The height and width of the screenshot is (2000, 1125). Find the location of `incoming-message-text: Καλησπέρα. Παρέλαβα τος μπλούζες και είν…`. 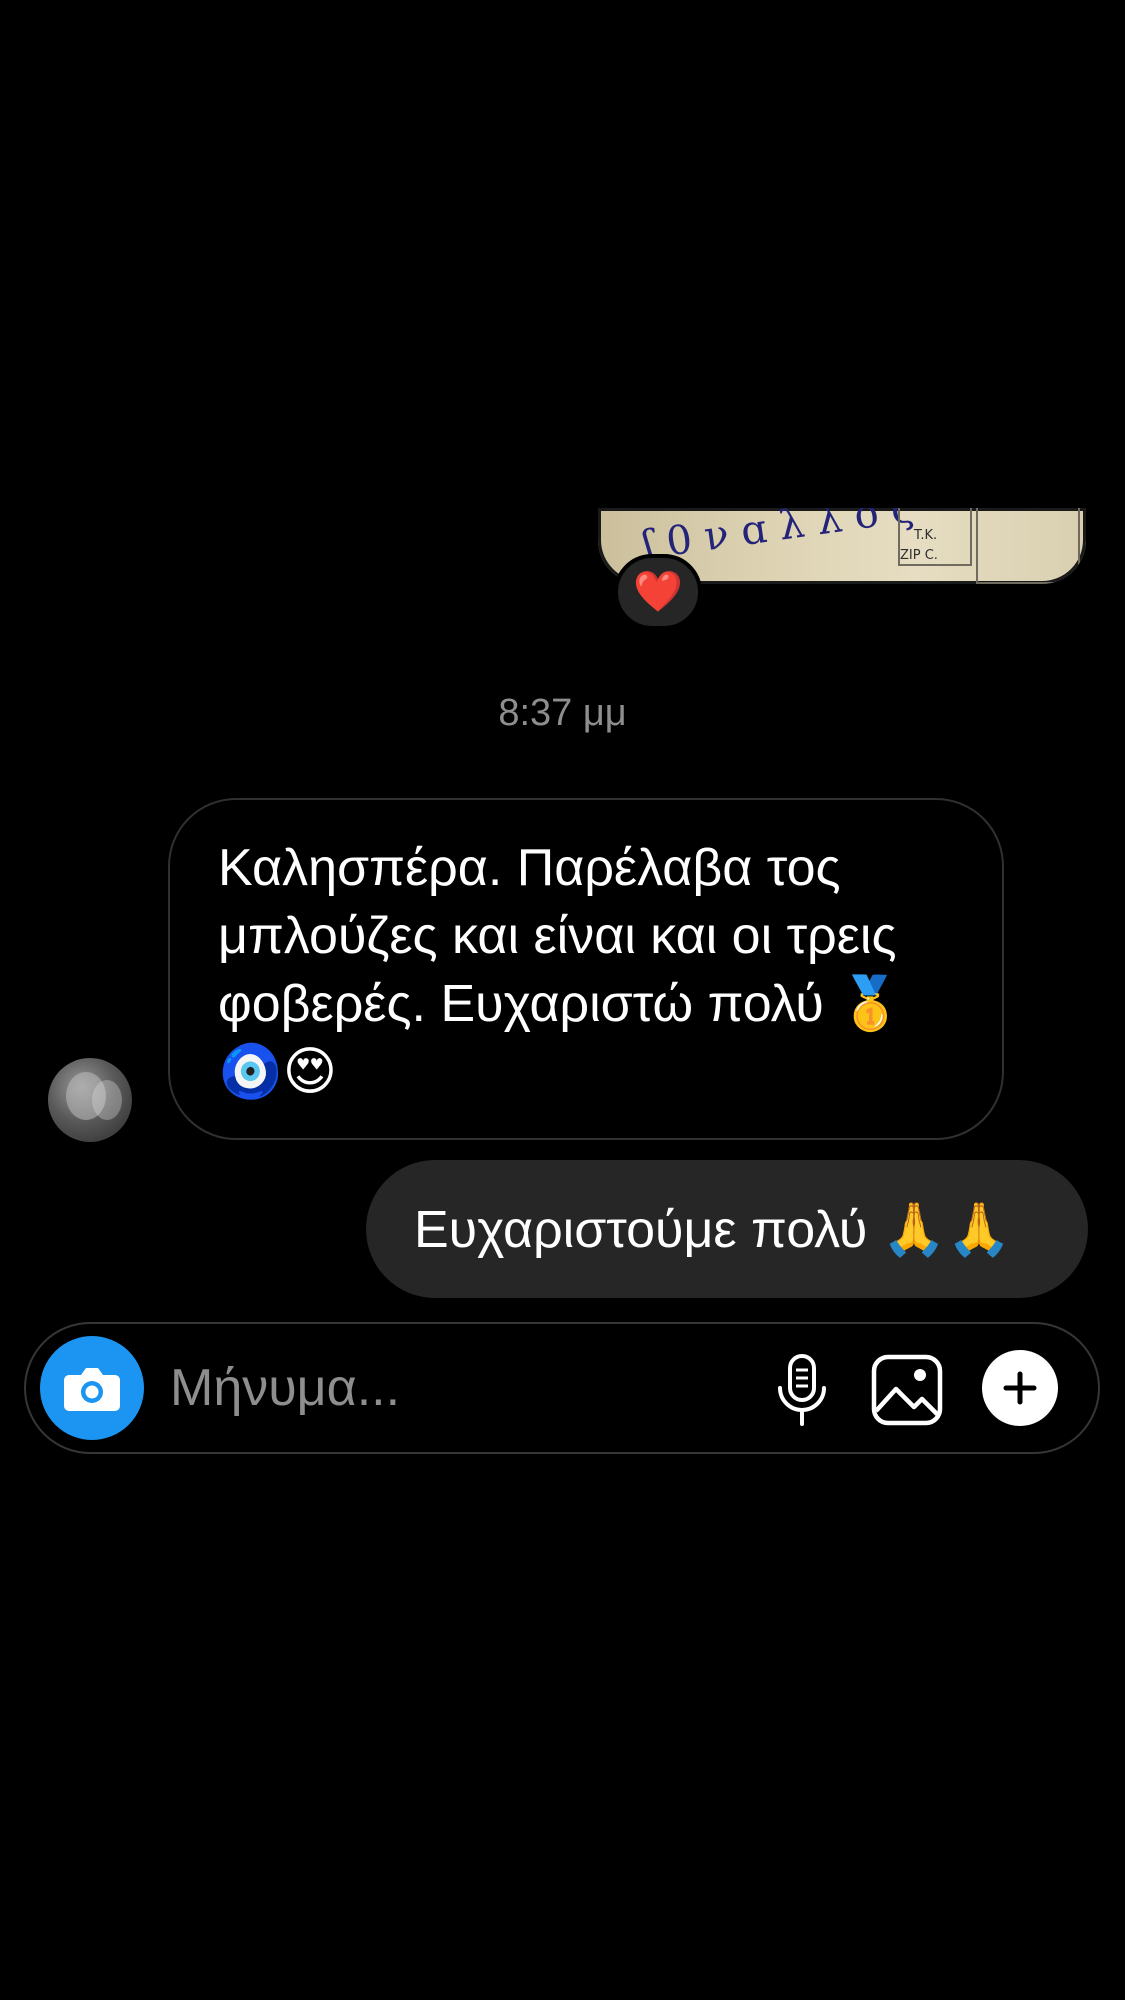

incoming-message-text: Καλησπέρα. Παρέλαβα τος μπλούζες και είν… is located at coordinates (561, 970).